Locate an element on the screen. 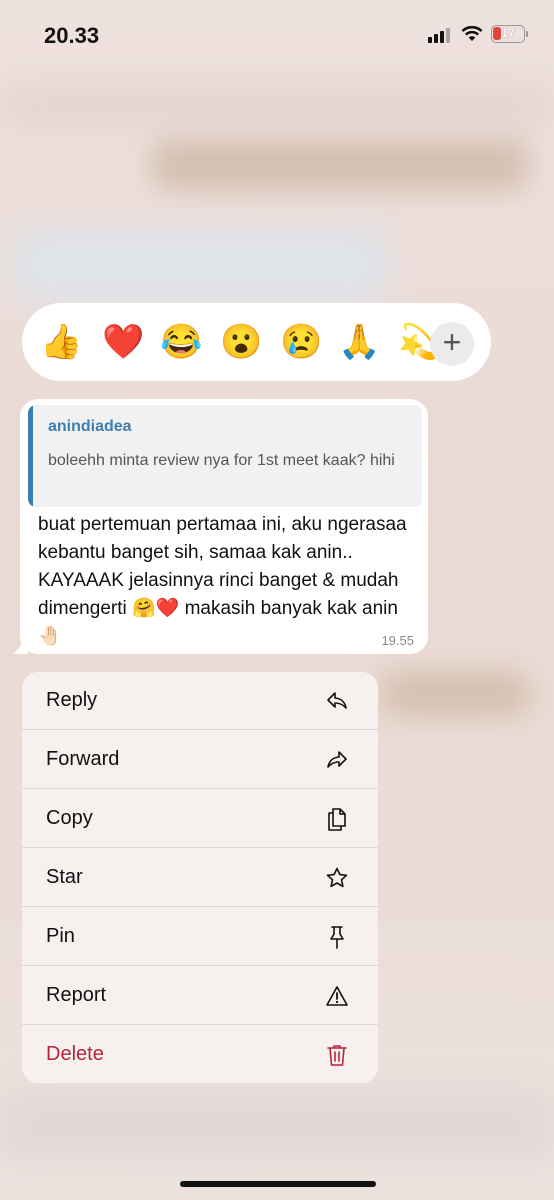 Image resolution: width=554 pixels, height=1200 pixels. reaction-laugh: 😂 is located at coordinates (181, 342).